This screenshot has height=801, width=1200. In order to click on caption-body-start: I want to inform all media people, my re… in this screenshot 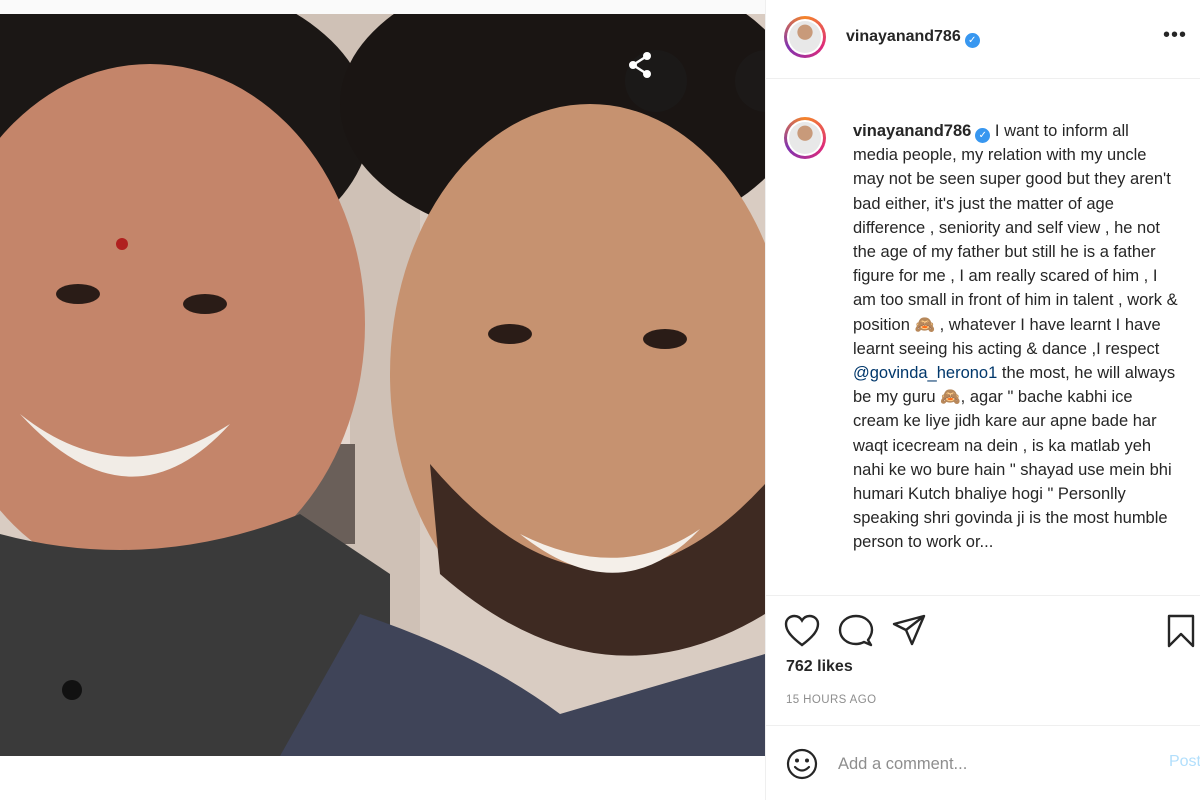, I will do `click(1015, 240)`.